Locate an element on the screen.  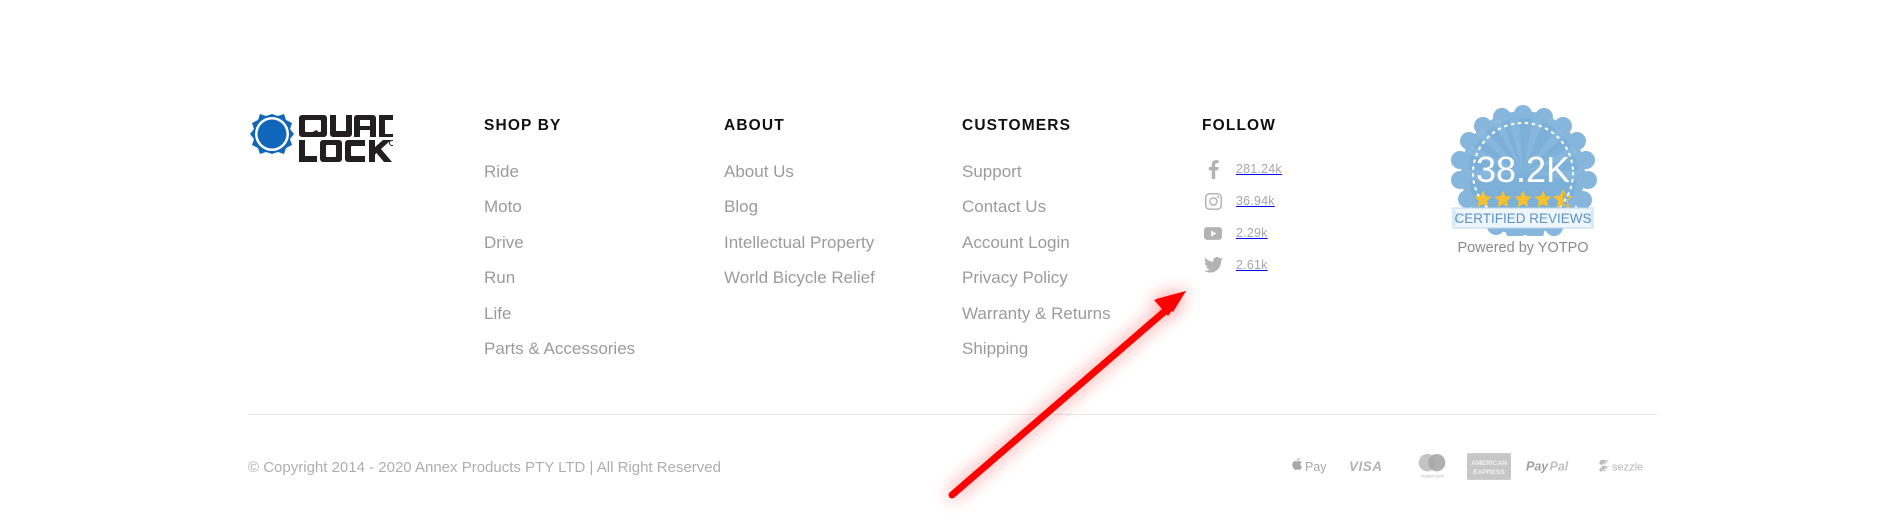
apple-pay-icon: Pay is located at coordinates (1312, 466).